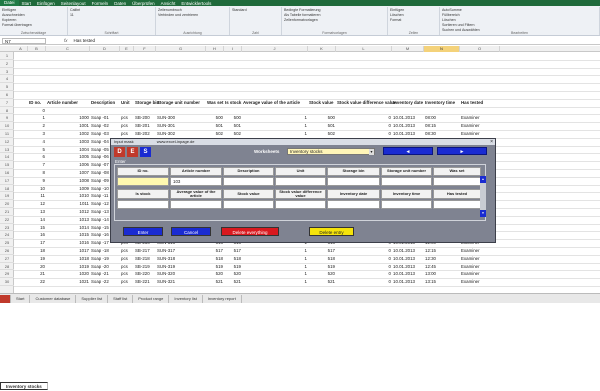 This screenshot has height=391, width=600. Describe the element at coordinates (120, 3) in the screenshot. I see `ribbon-tab: Daten` at that location.